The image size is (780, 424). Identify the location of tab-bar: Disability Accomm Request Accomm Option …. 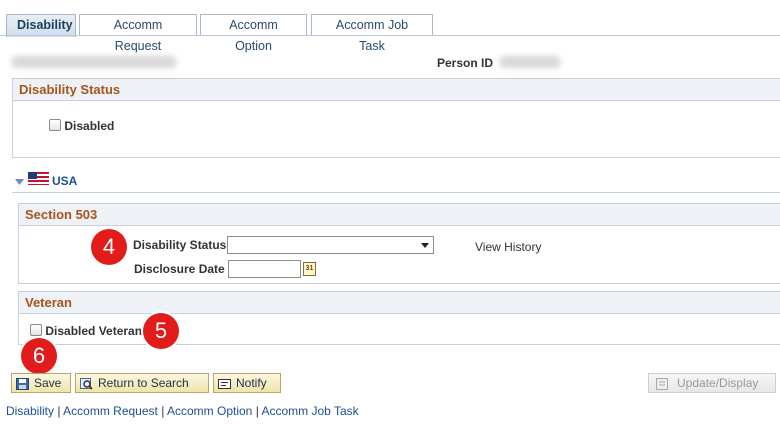
(390, 26).